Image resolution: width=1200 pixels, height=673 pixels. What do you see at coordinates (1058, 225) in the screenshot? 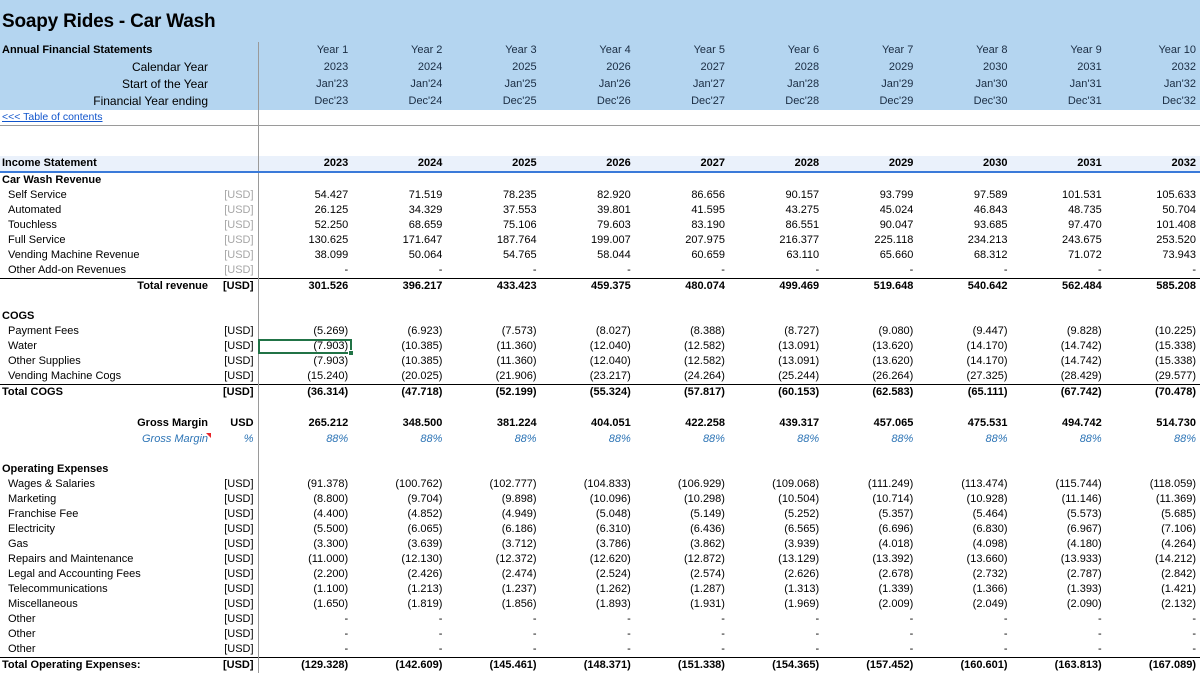
I see `revenue-value-r3-9: 97.470` at bounding box center [1058, 225].